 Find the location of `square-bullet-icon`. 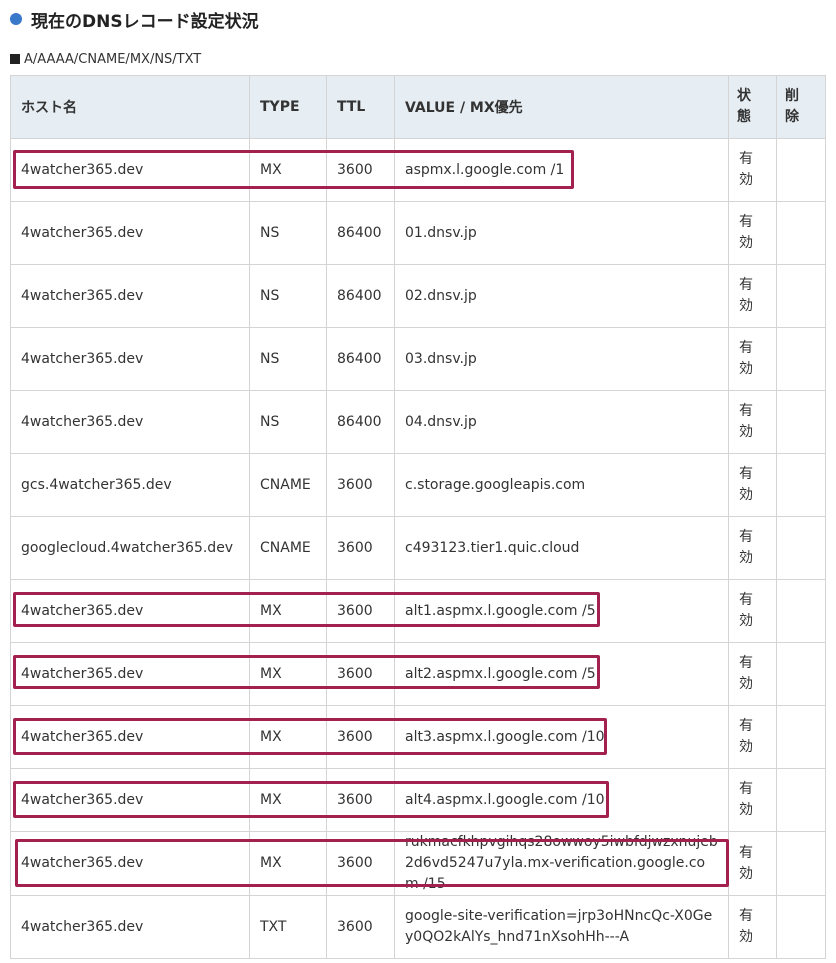

square-bullet-icon is located at coordinates (15, 59).